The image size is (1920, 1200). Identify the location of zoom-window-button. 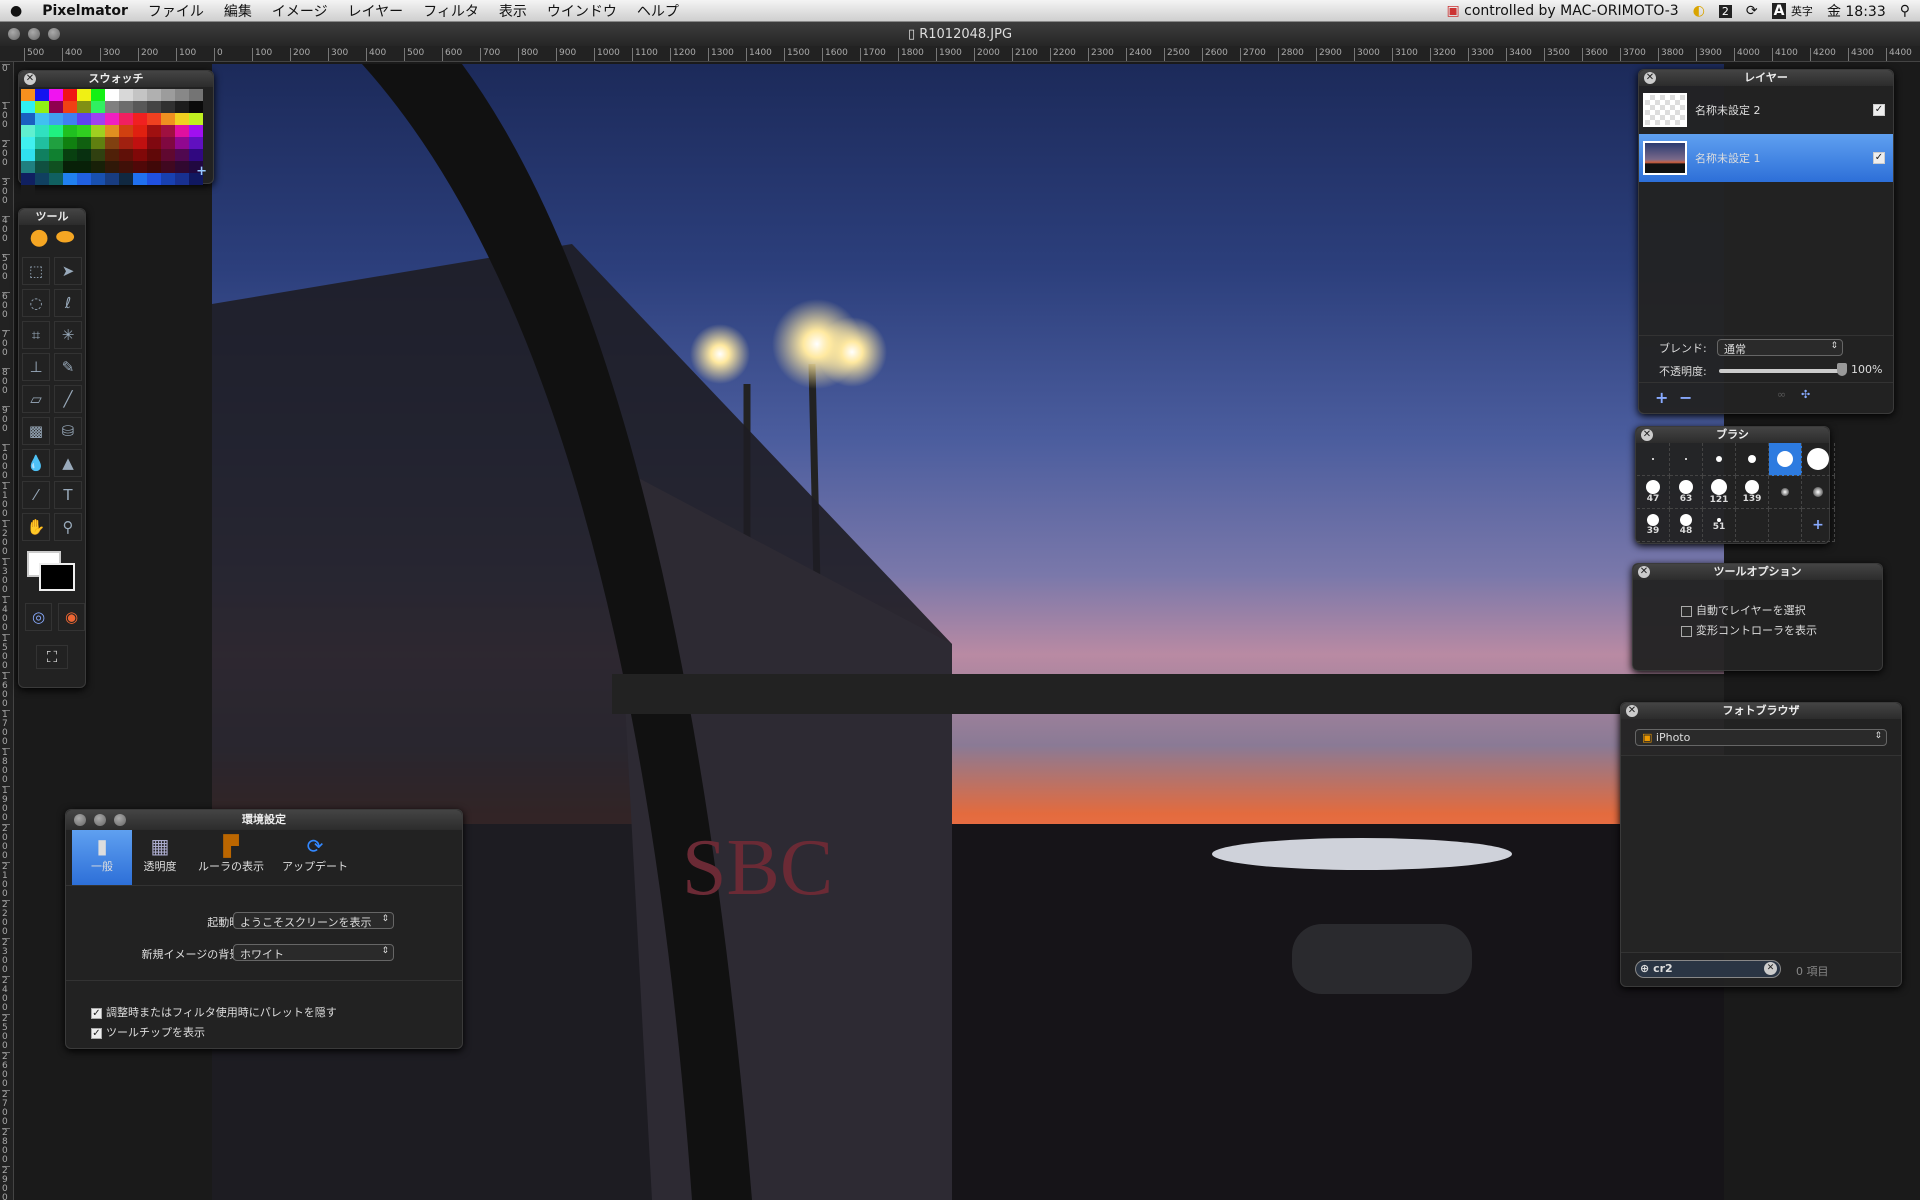
(120, 820).